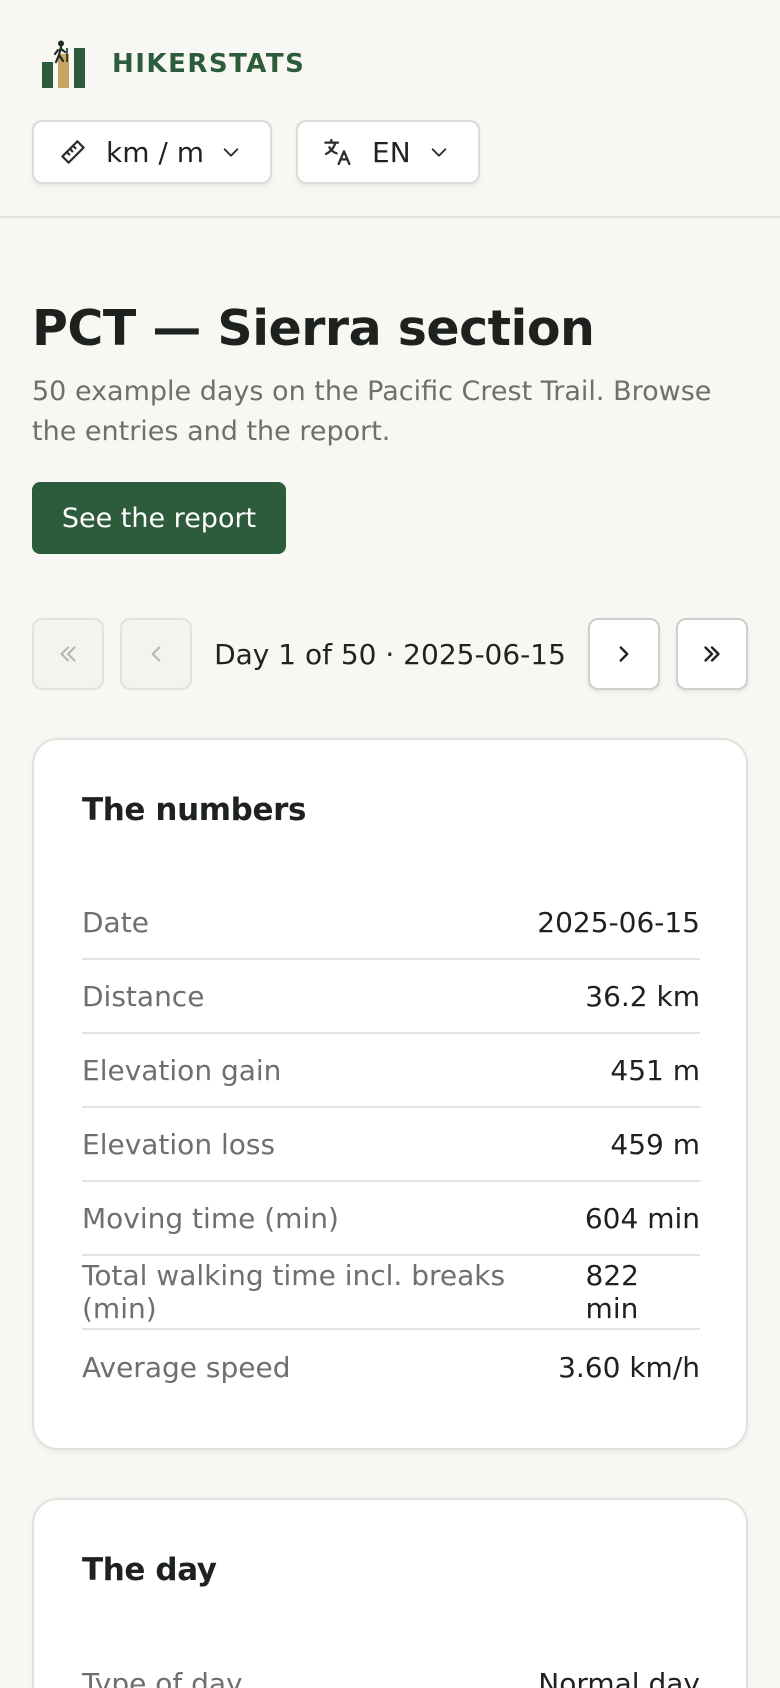 This screenshot has width=780, height=1688. What do you see at coordinates (391, 1219) in the screenshot?
I see `stat-row-moving-time: Moving time (min) 604 min` at bounding box center [391, 1219].